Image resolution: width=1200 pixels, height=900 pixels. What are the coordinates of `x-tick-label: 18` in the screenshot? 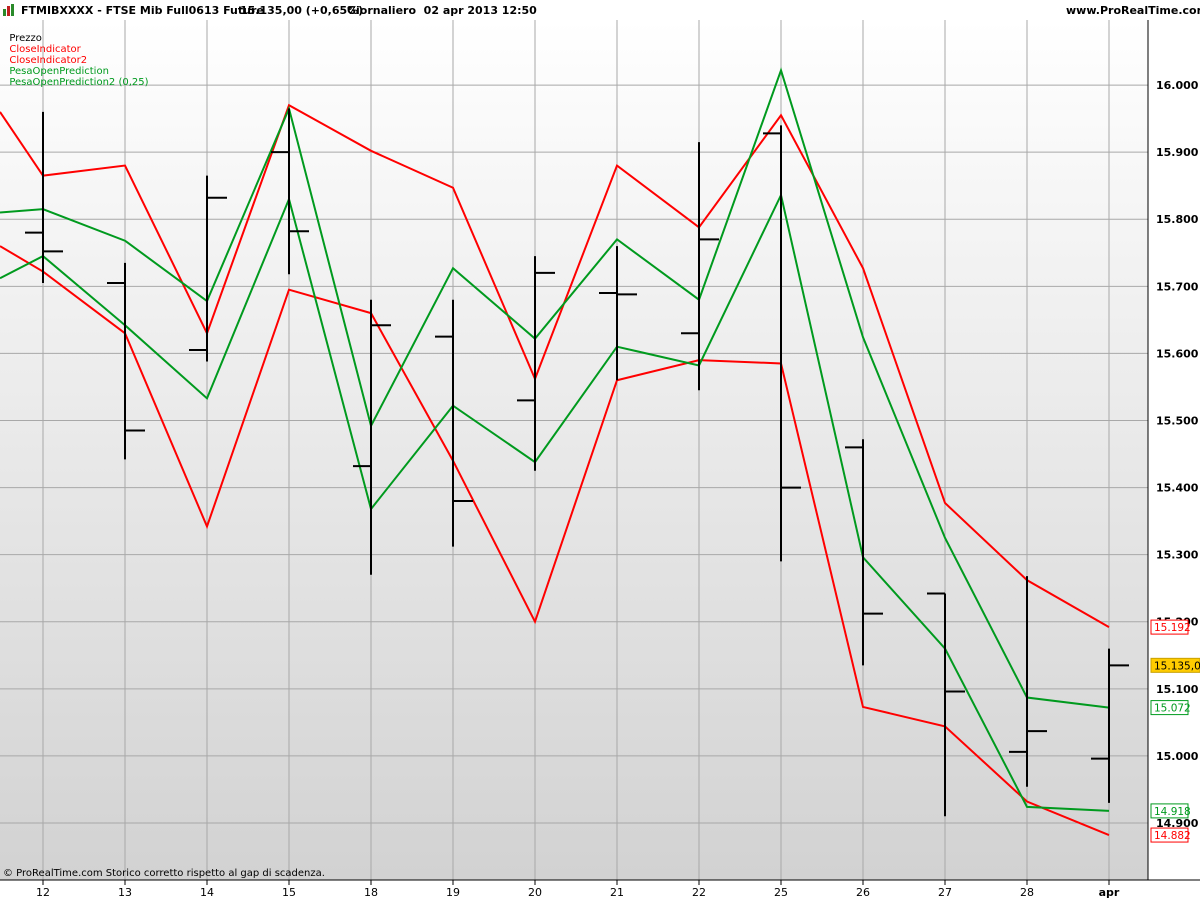 It's located at (371, 892).